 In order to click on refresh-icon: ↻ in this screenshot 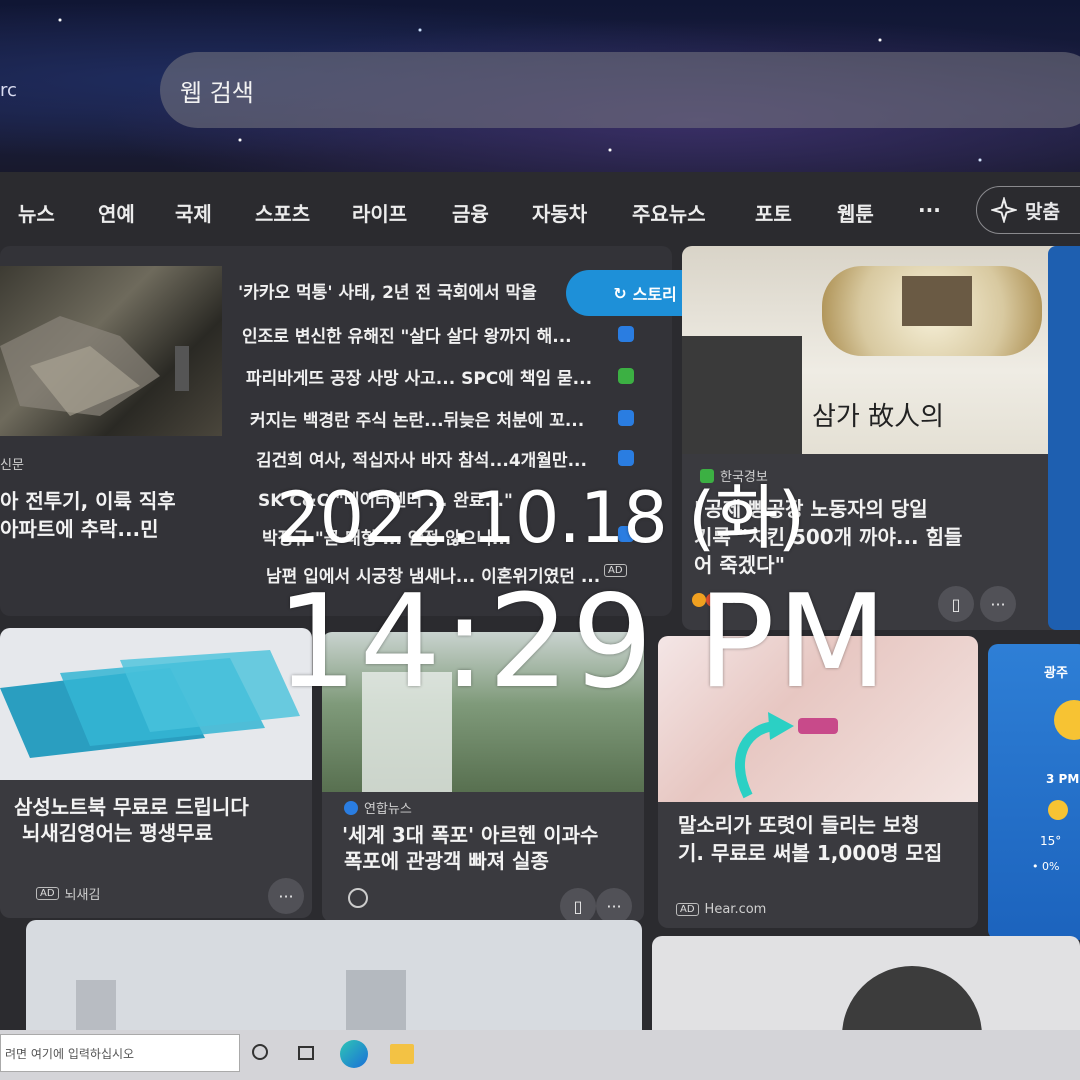, I will do `click(620, 293)`.